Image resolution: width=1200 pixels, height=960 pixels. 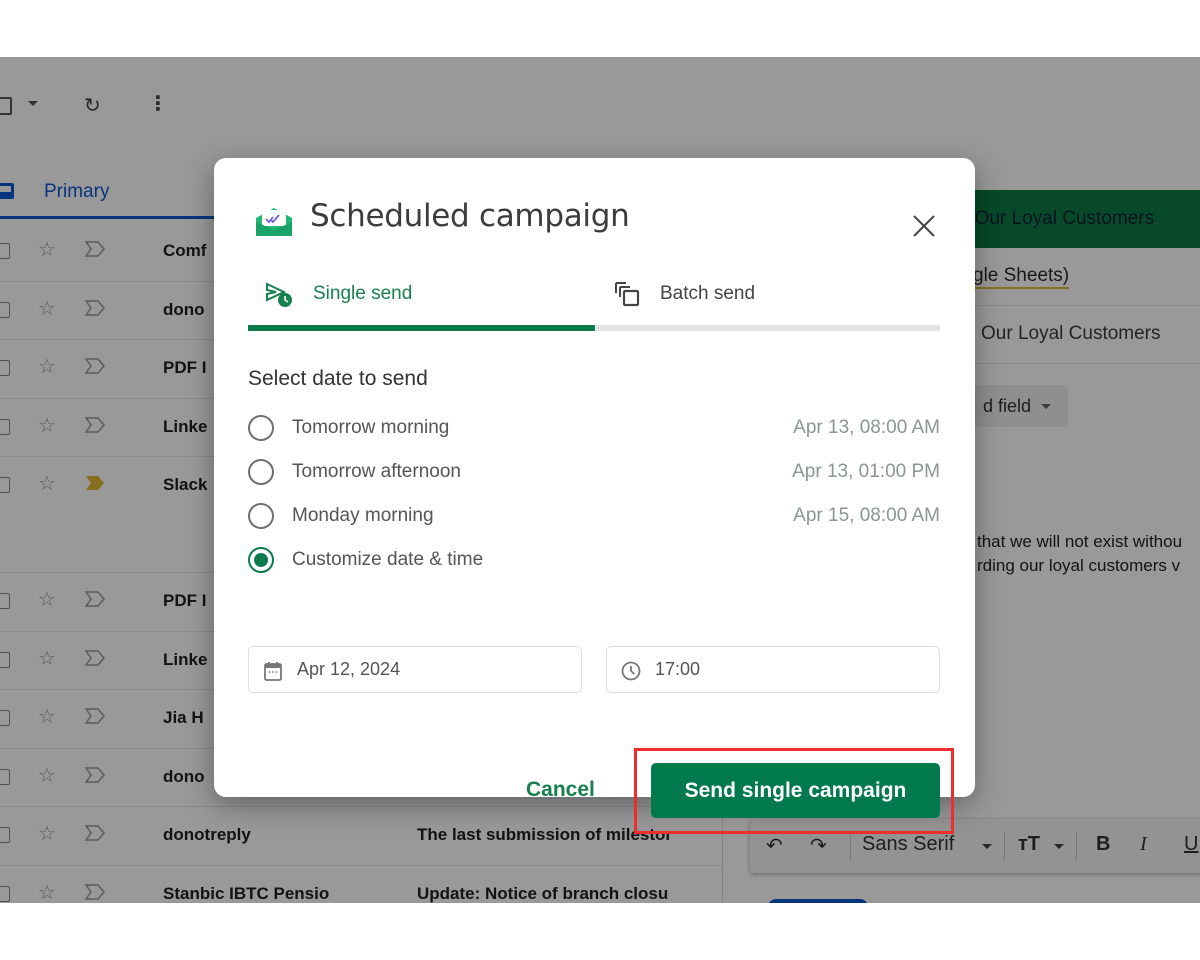 I want to click on close-icon, so click(x=924, y=226).